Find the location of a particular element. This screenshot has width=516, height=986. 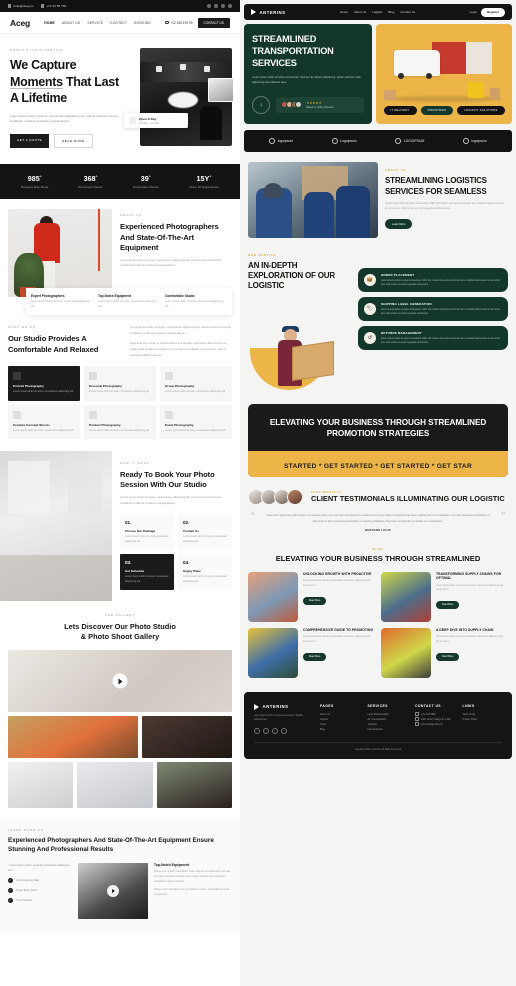

service-title: Creative Concept Shoots is located at coordinates (31, 424).